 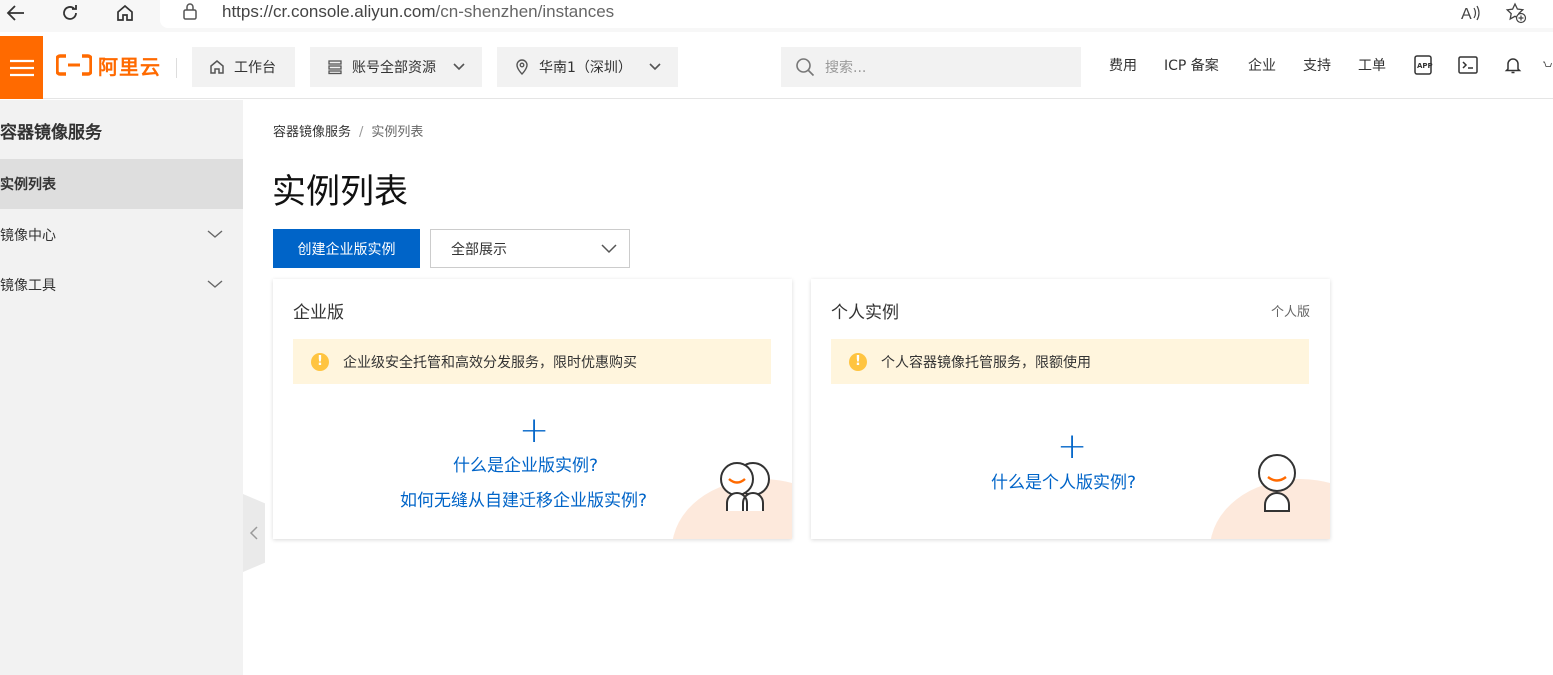 I want to click on aliyun-logo: 阿里云, so click(x=108, y=65).